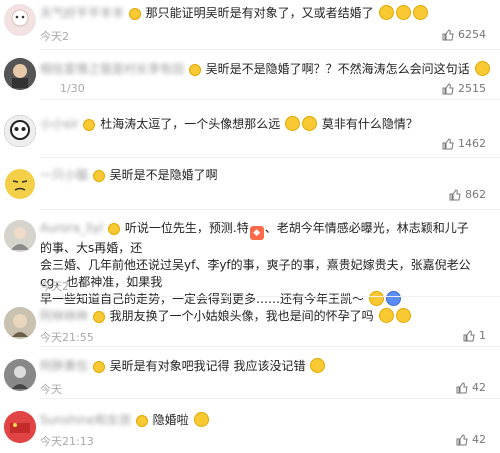  I want to click on comment-item: 天气好平平羊羊 那只能证明吴昕是有对象了，又或者结婚了 今天2 6254, so click(250, 25).